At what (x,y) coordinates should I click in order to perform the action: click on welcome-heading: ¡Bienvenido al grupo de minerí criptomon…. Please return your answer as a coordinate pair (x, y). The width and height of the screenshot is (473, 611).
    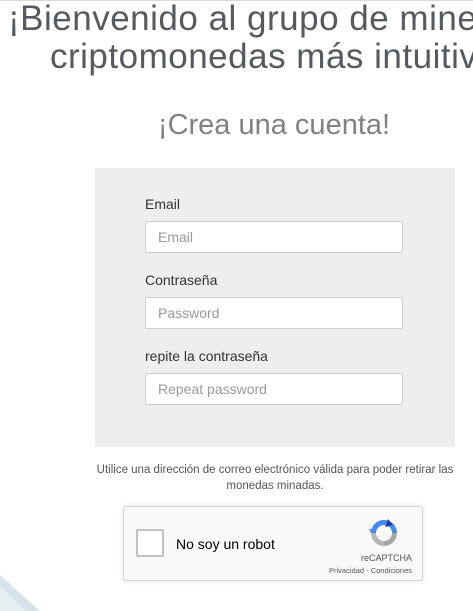
    Looking at the image, I should click on (236, 40).